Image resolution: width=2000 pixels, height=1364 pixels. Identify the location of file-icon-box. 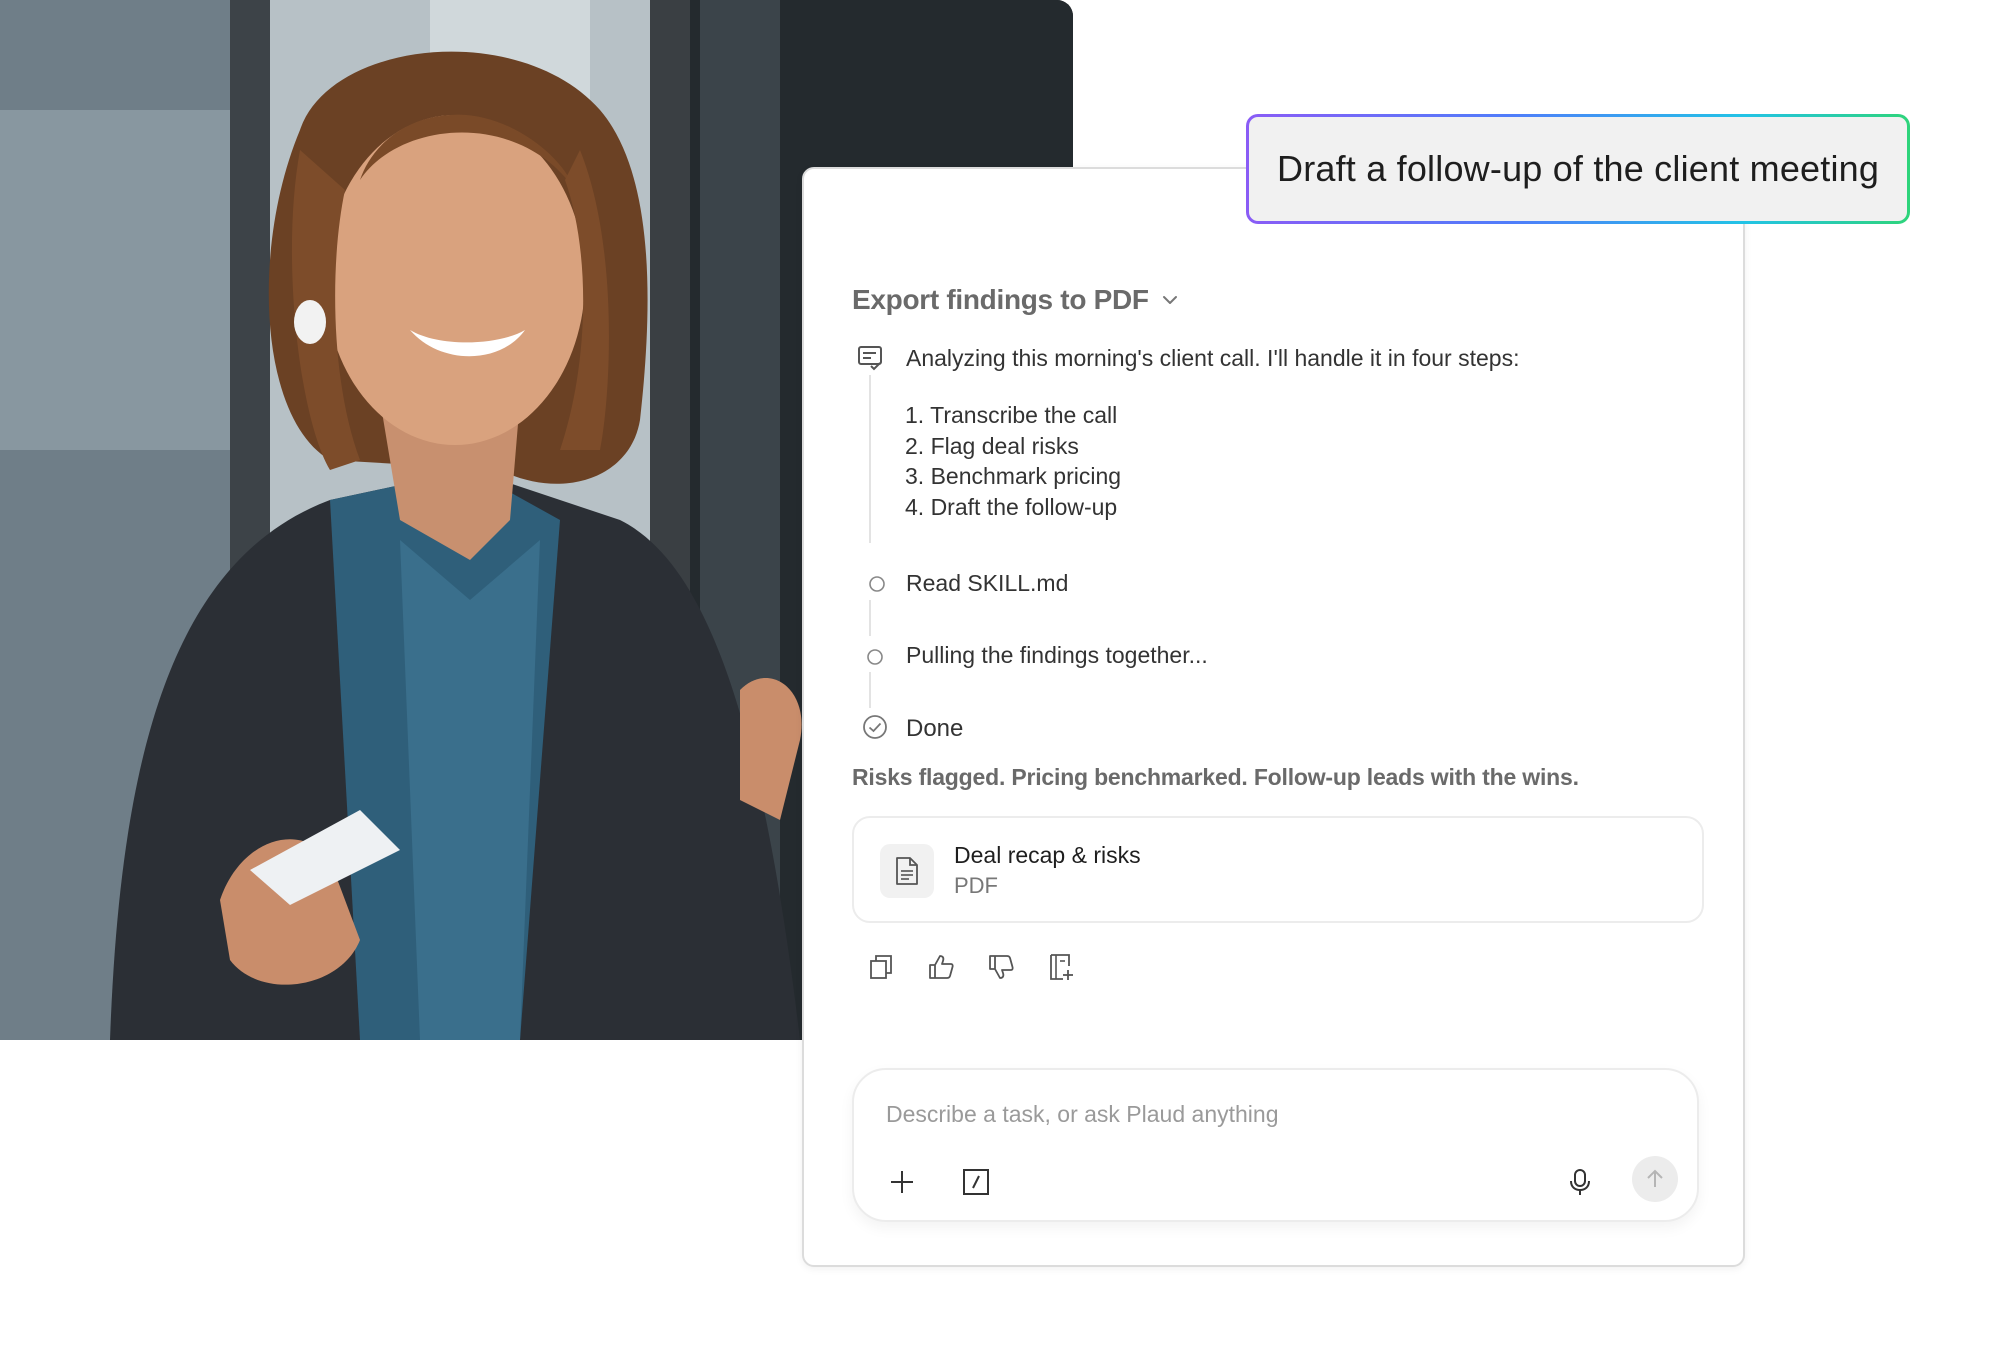
(907, 871).